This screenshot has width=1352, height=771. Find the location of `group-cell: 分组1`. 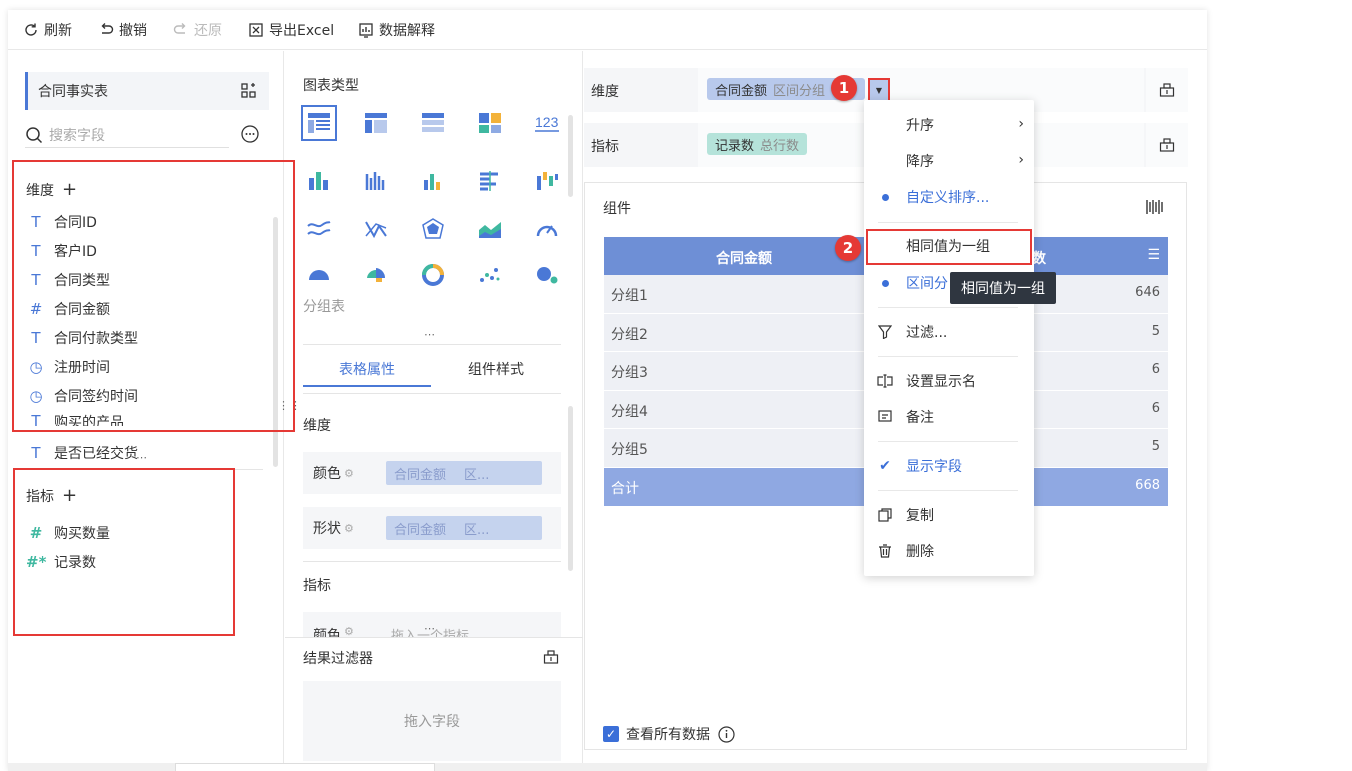

group-cell: 分组1 is located at coordinates (629, 296).